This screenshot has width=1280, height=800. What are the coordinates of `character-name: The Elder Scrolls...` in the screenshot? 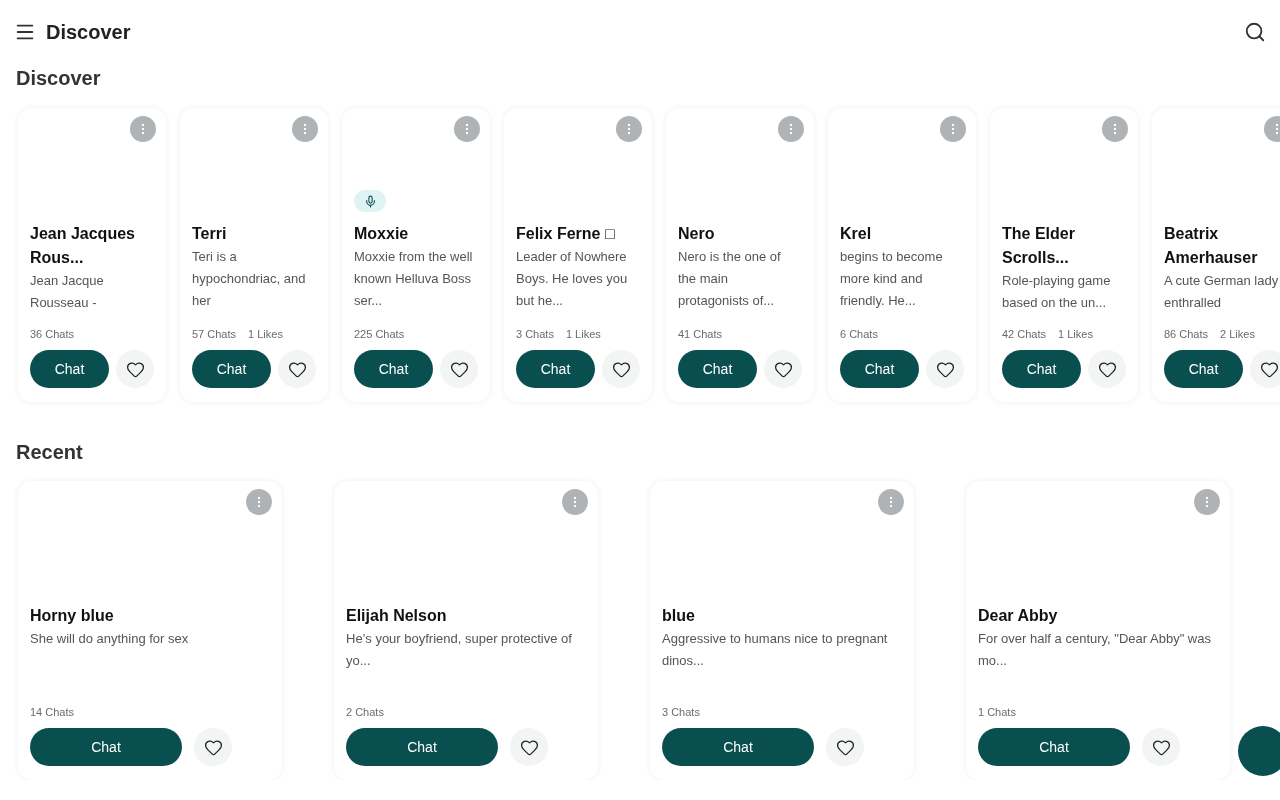 It's located at (1039, 246).